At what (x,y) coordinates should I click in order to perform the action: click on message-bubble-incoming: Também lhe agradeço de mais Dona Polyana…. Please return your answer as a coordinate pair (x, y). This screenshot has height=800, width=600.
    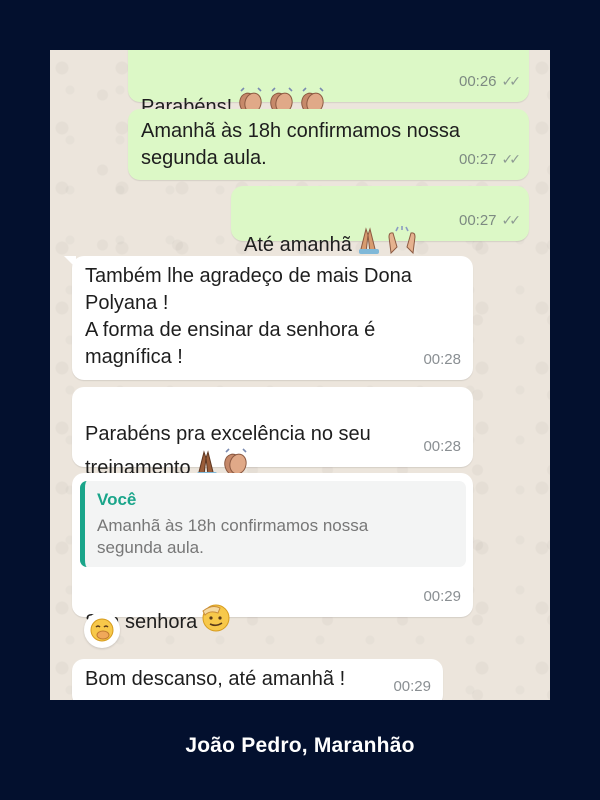
    Looking at the image, I should click on (268, 318).